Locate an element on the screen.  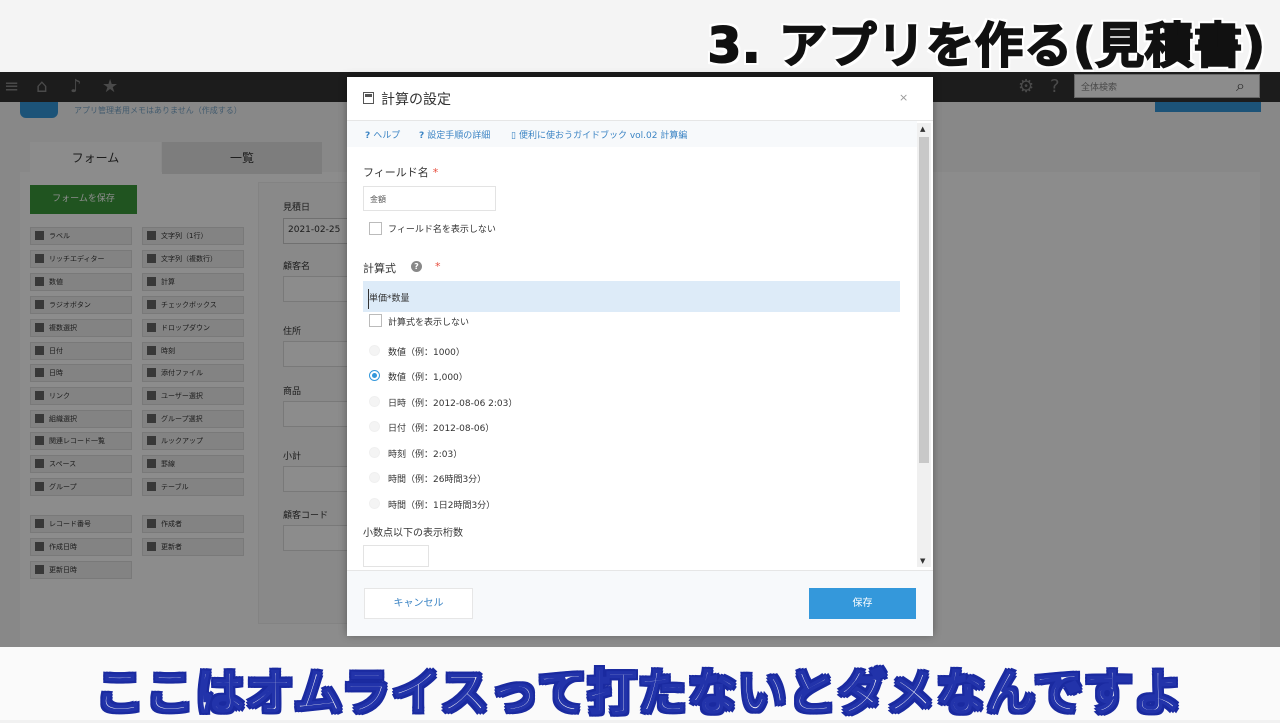
formula-label: 計算式 is located at coordinates (379, 268).